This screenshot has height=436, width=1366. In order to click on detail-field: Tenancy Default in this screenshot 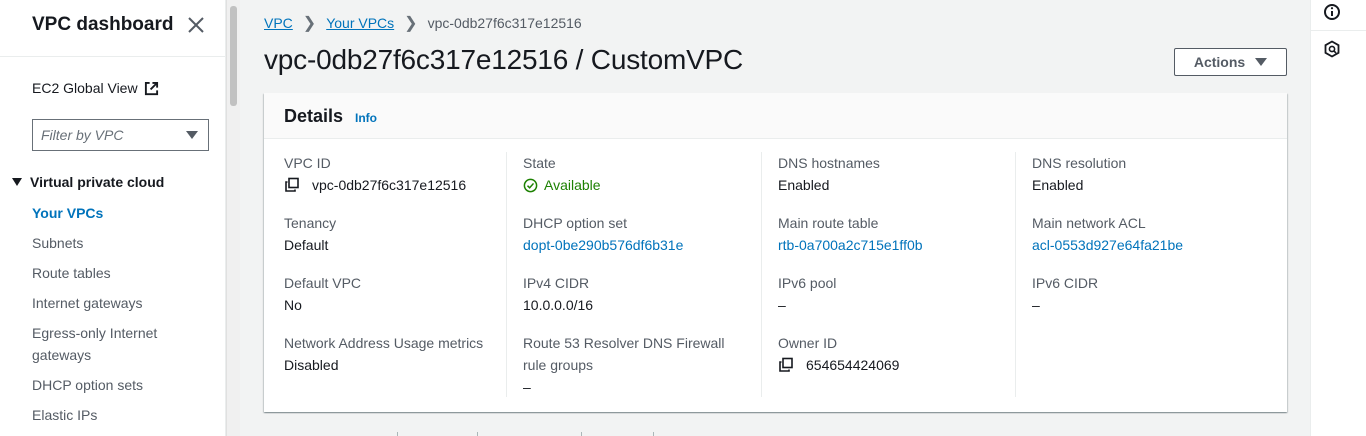, I will do `click(404, 234)`.